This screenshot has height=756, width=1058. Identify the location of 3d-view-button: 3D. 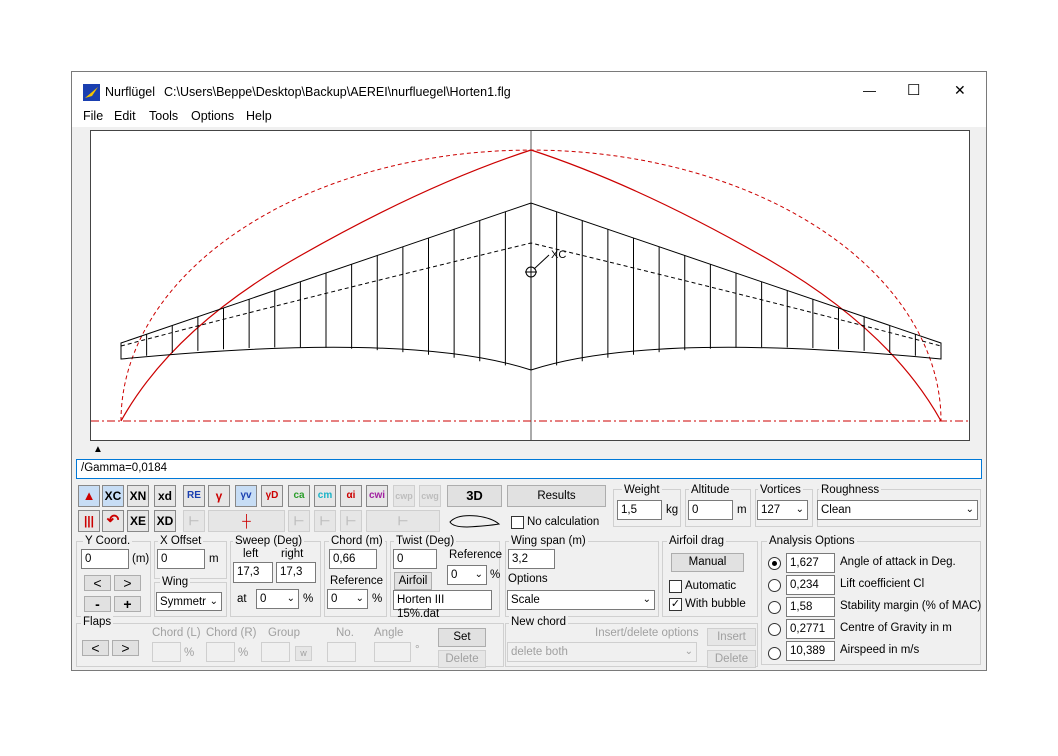
(474, 496).